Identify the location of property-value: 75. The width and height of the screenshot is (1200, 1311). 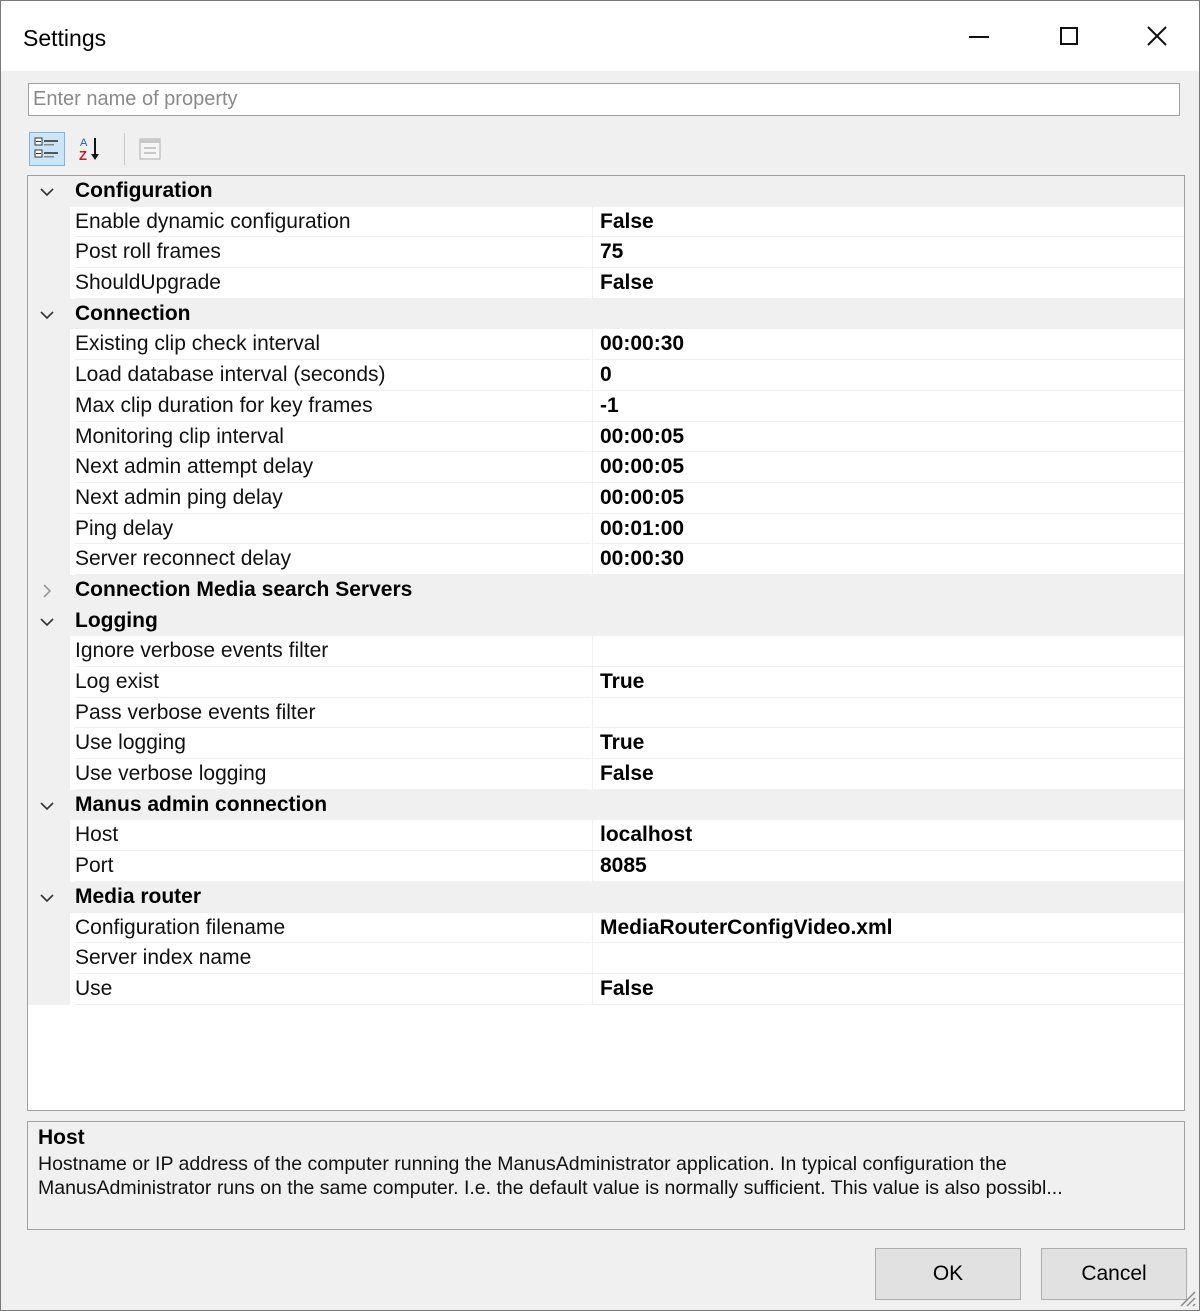
(888, 253).